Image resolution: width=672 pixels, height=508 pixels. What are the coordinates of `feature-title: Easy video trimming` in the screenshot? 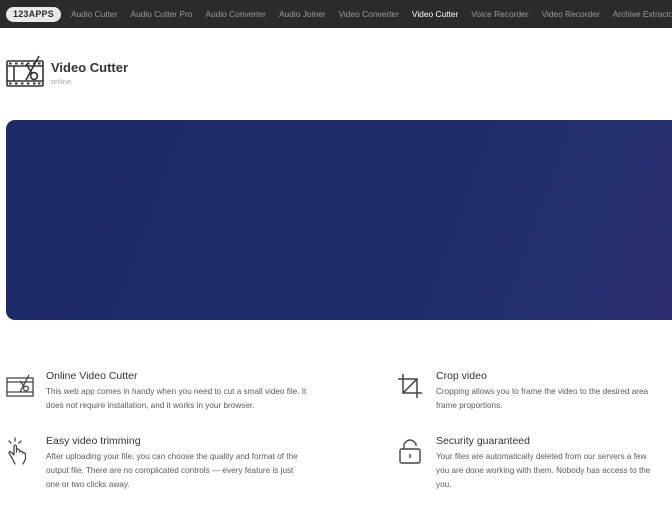 It's located at (93, 441).